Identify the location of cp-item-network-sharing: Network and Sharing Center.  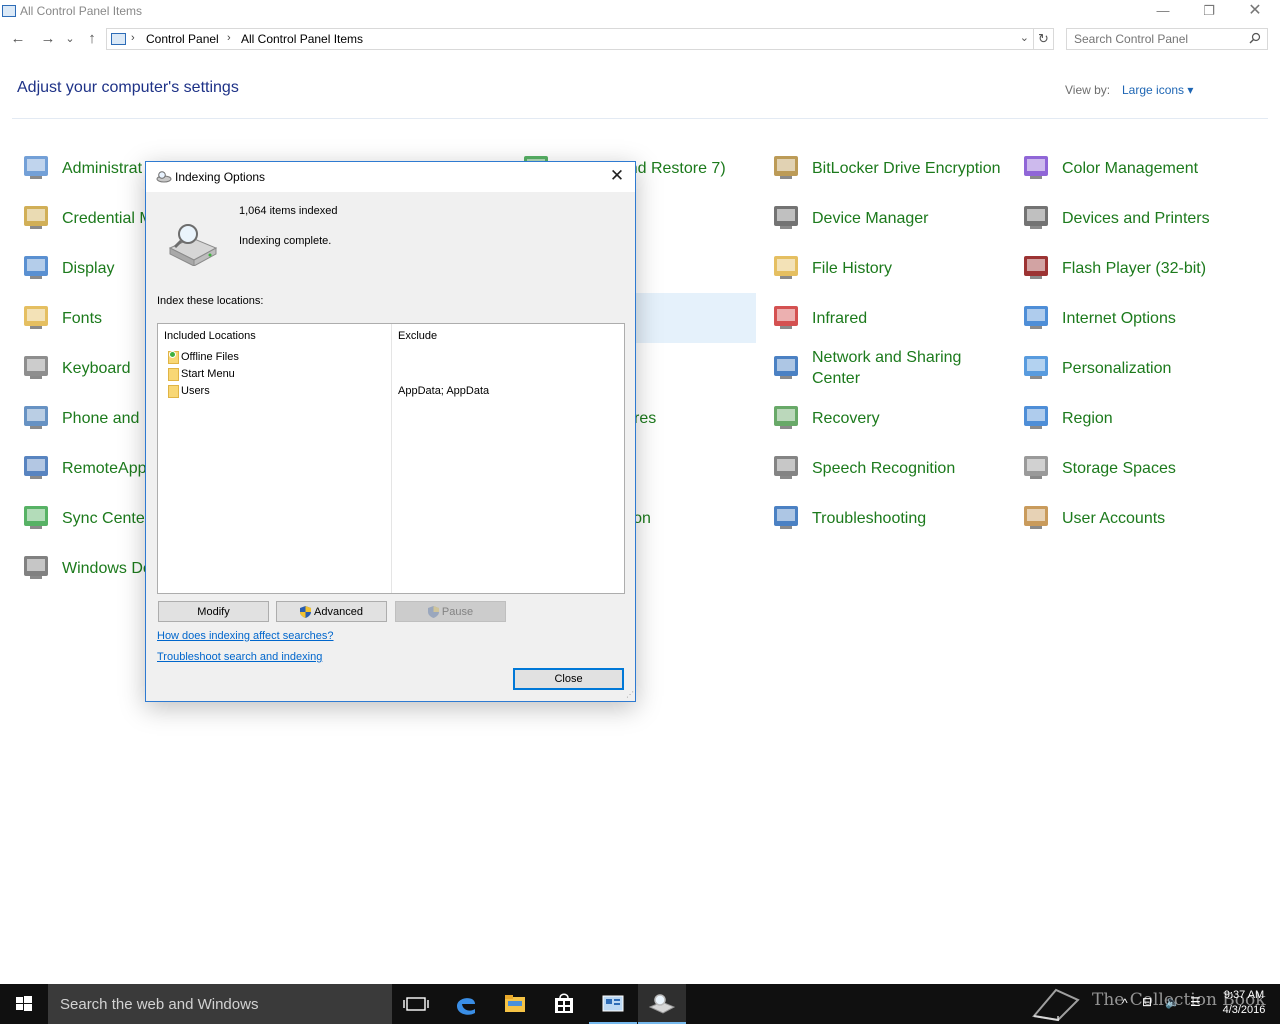
(886, 368).